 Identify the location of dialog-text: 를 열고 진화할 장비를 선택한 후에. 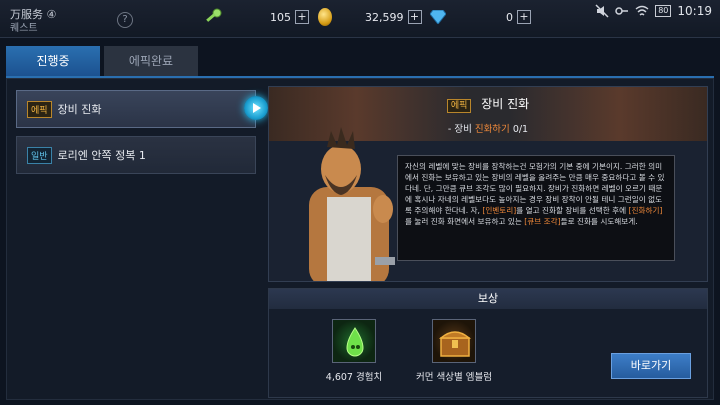
(572, 210).